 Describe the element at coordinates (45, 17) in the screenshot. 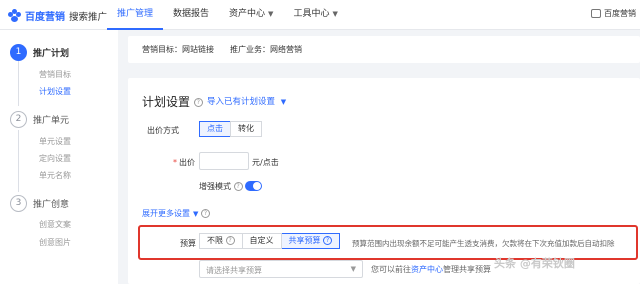

I see `brand-name: 百度营销` at that location.